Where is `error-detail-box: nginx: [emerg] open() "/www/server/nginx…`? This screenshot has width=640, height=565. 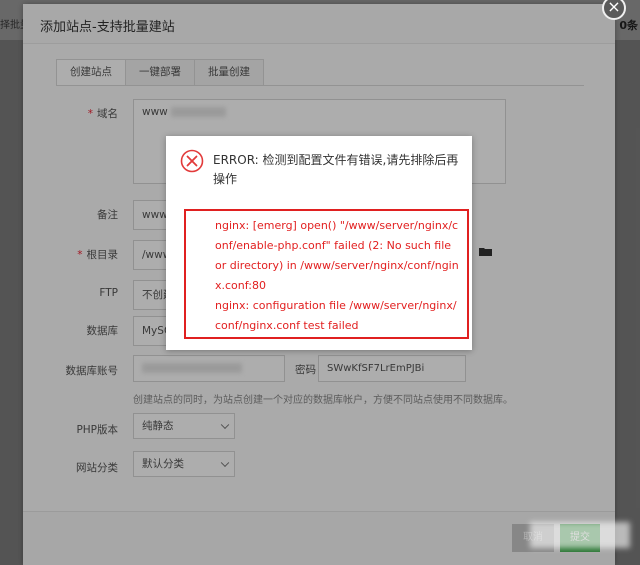 error-detail-box: nginx: [emerg] open() "/www/server/nginx… is located at coordinates (326, 274).